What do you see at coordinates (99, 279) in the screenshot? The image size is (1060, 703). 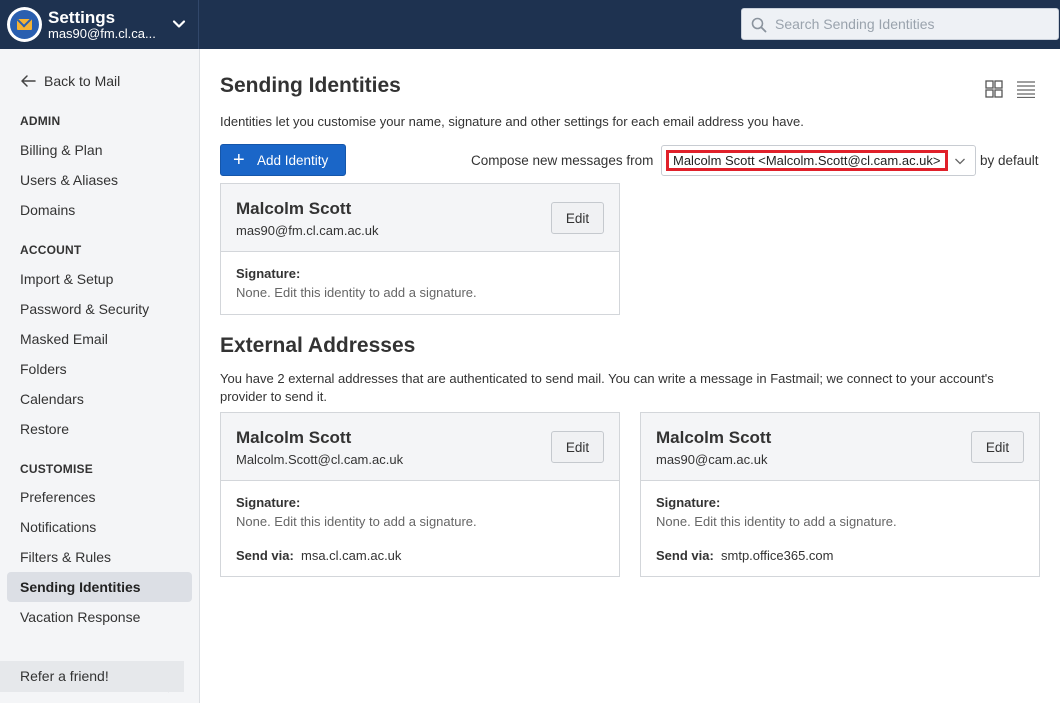 I see `sidebar-item-import-setup: Import & Setup` at bounding box center [99, 279].